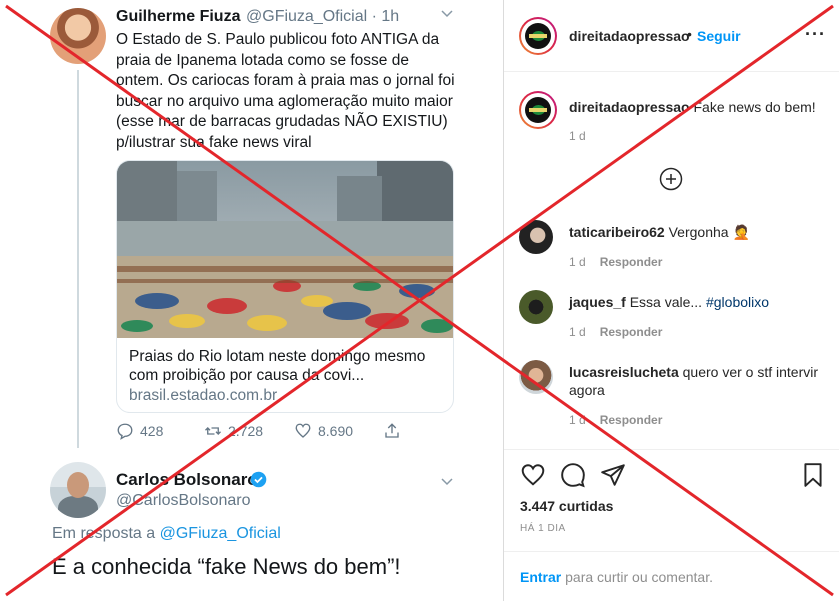 The width and height of the screenshot is (839, 601). I want to click on share-action, so click(392, 431).